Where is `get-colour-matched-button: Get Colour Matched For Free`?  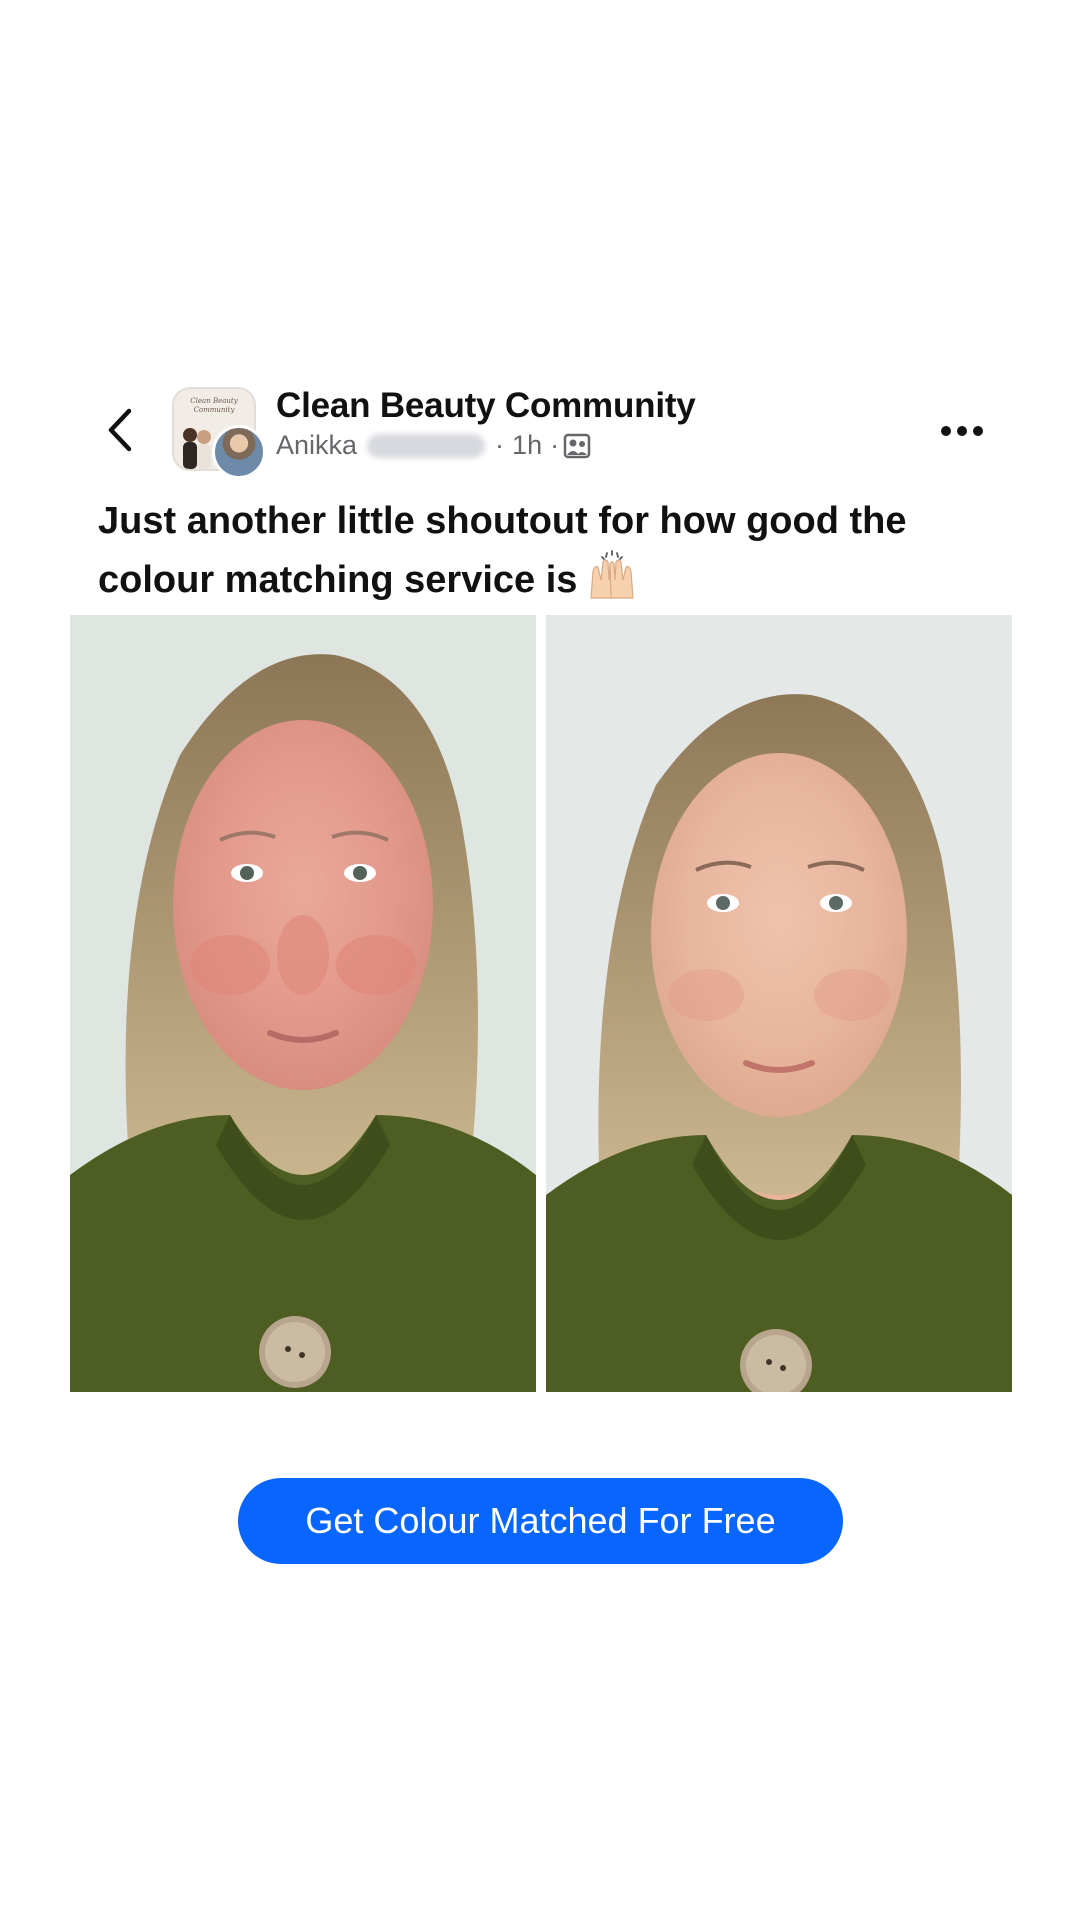
get-colour-matched-button: Get Colour Matched For Free is located at coordinates (540, 1521).